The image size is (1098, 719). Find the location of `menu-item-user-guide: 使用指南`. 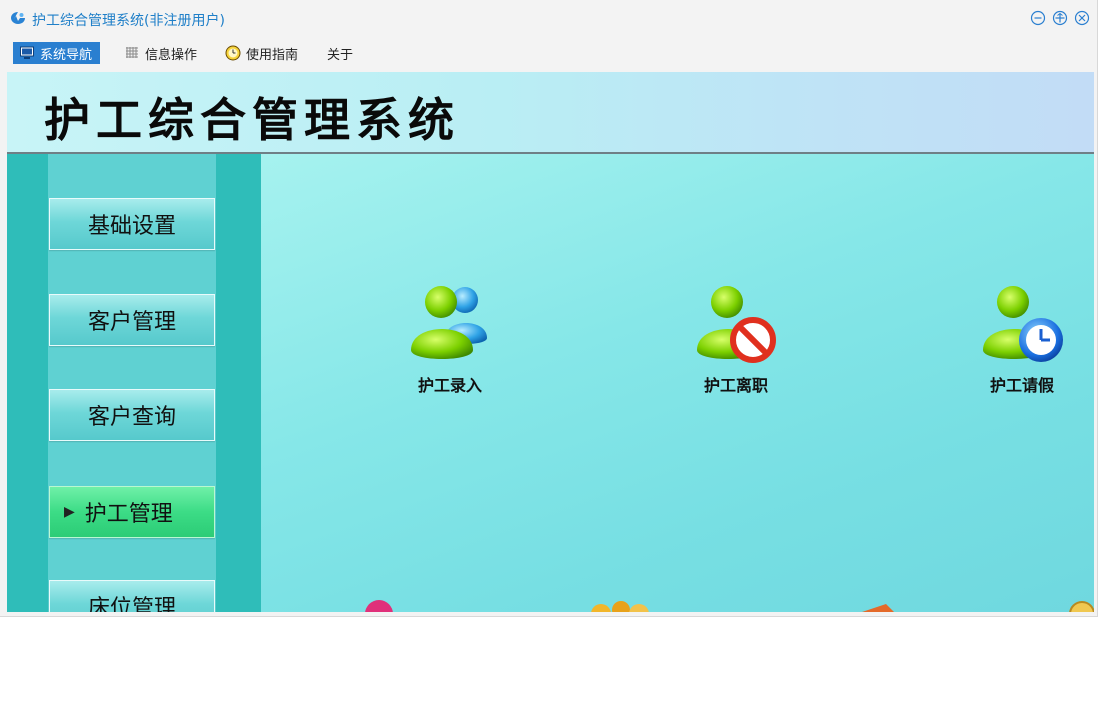

menu-item-user-guide: 使用指南 is located at coordinates (261, 53).